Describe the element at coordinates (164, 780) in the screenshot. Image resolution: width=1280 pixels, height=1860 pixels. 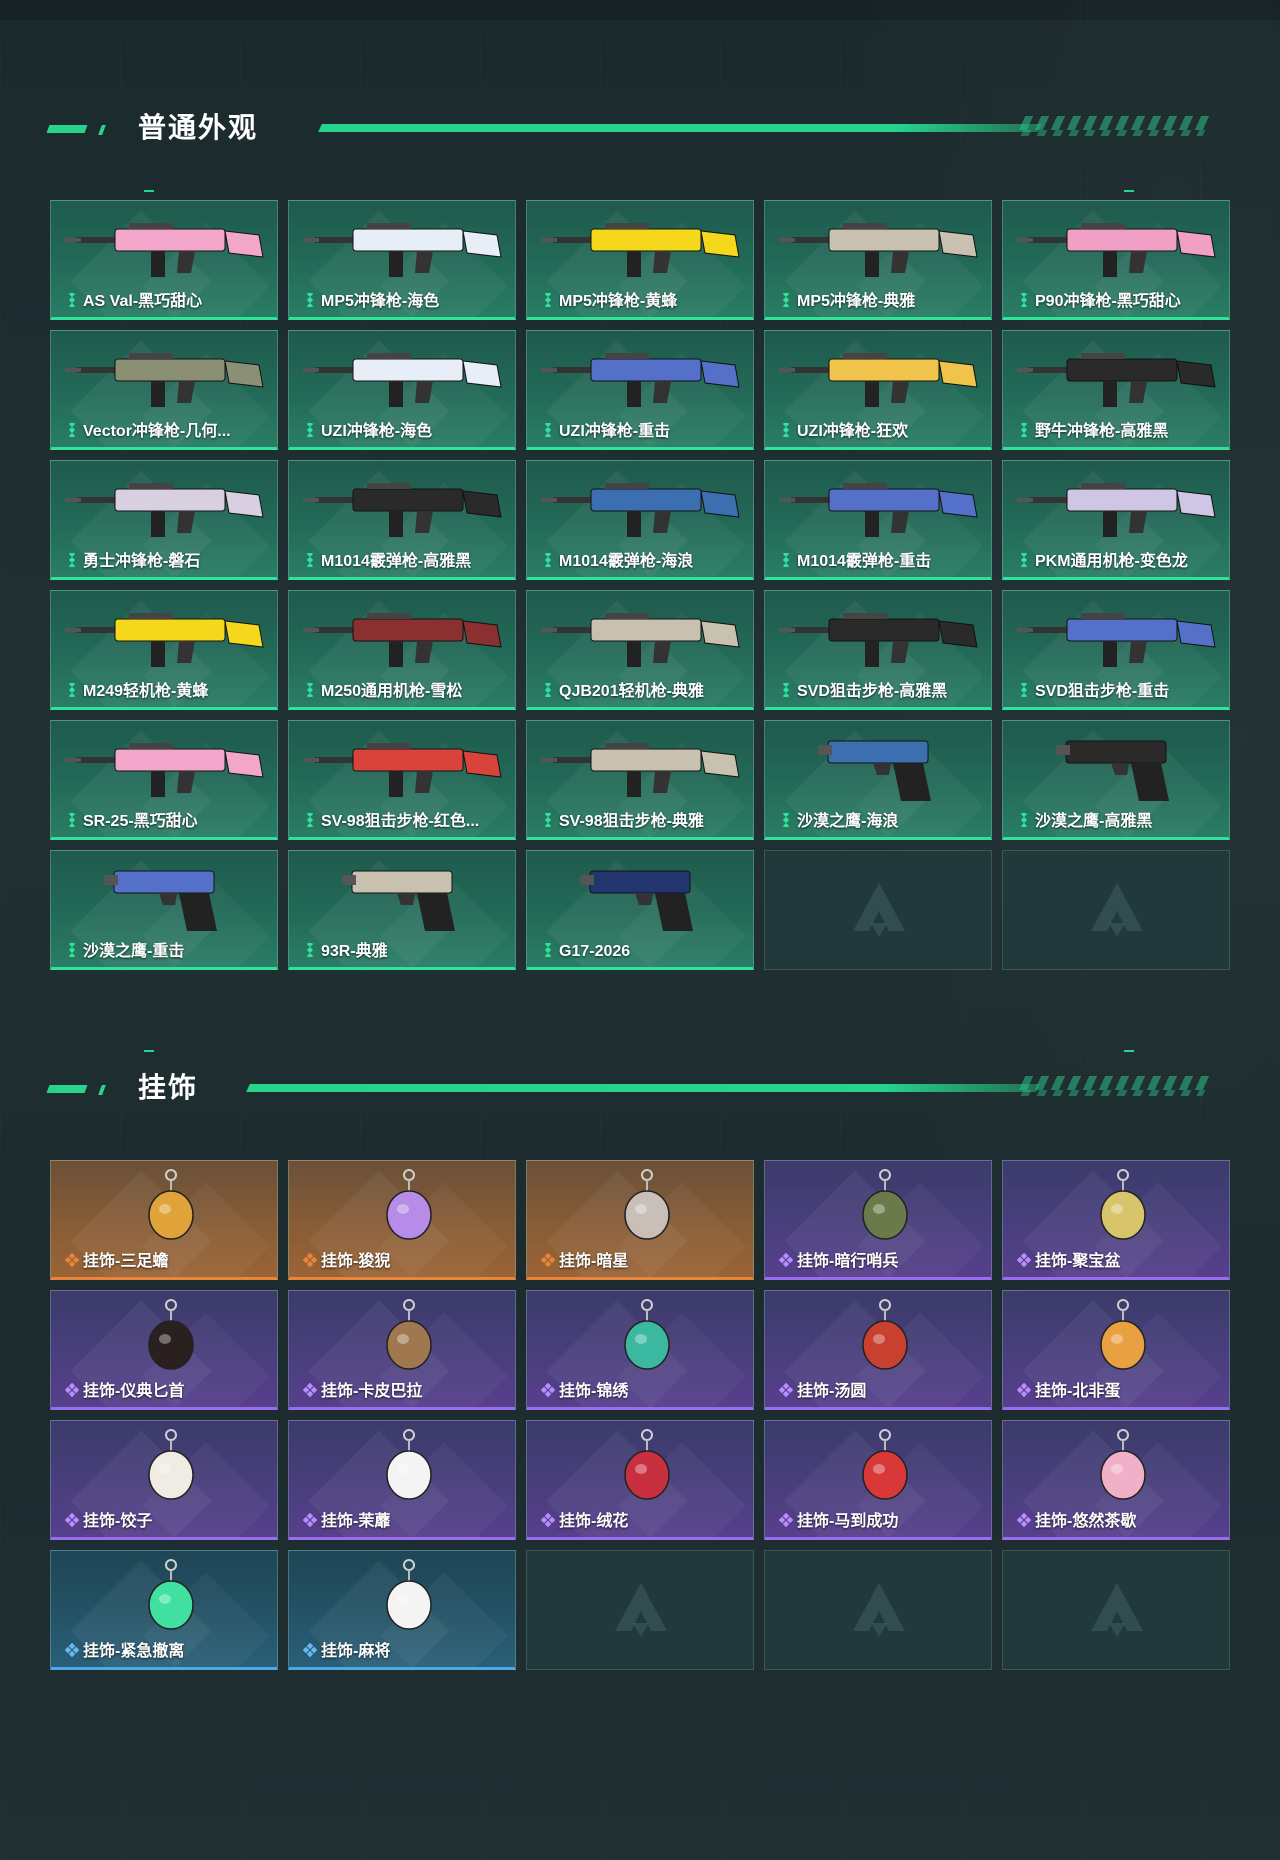
I see `skin-card: SR-25-黑巧甜心` at that location.